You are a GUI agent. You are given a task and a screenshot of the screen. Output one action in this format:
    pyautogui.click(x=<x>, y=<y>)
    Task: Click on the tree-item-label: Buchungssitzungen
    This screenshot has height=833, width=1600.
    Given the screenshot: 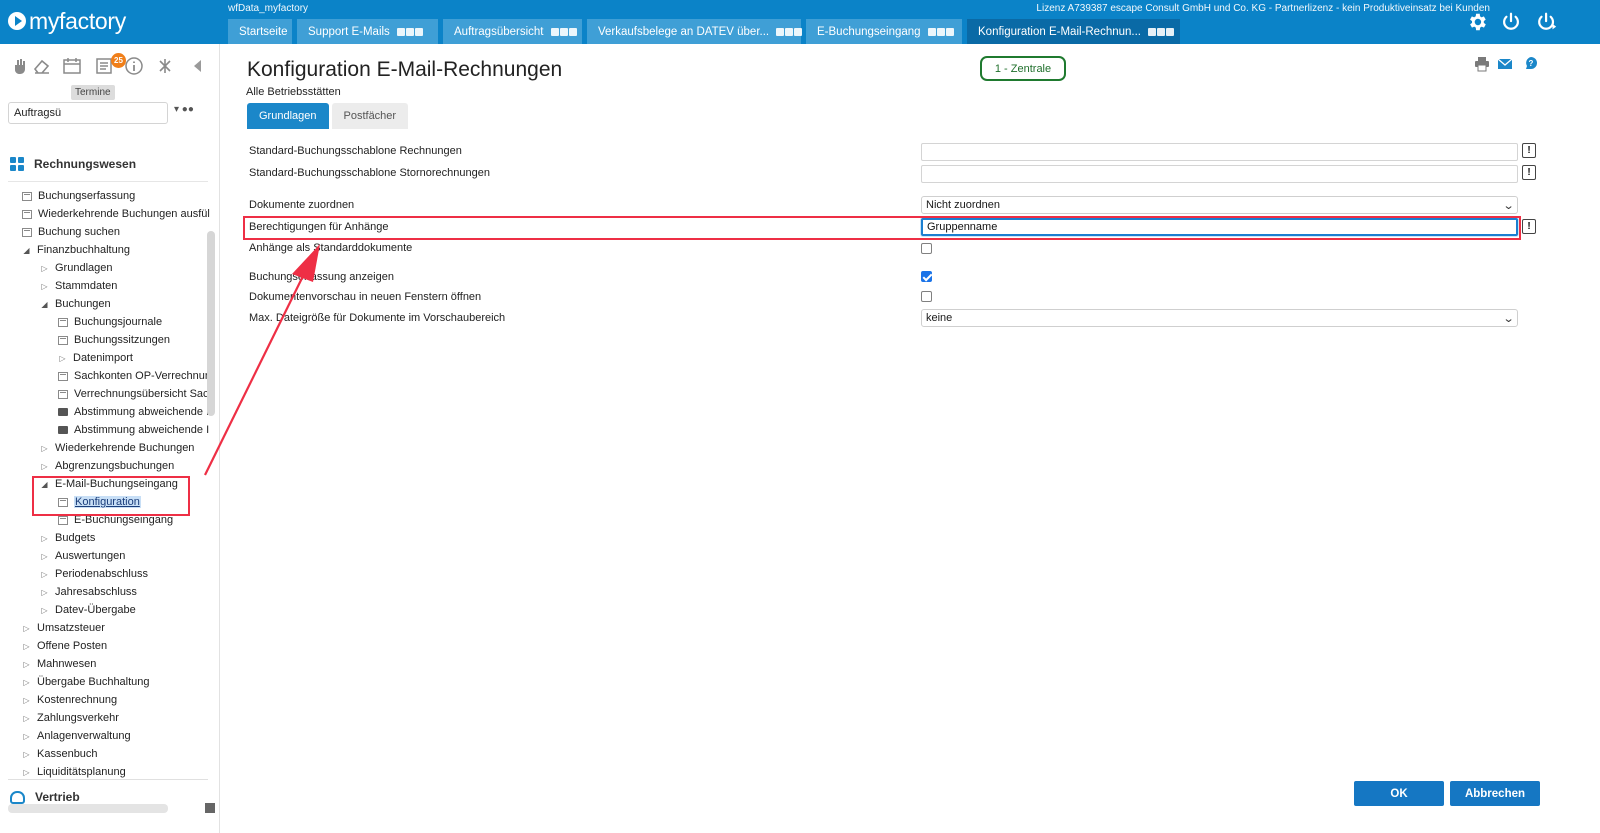 What is the action you would take?
    pyautogui.click(x=122, y=340)
    